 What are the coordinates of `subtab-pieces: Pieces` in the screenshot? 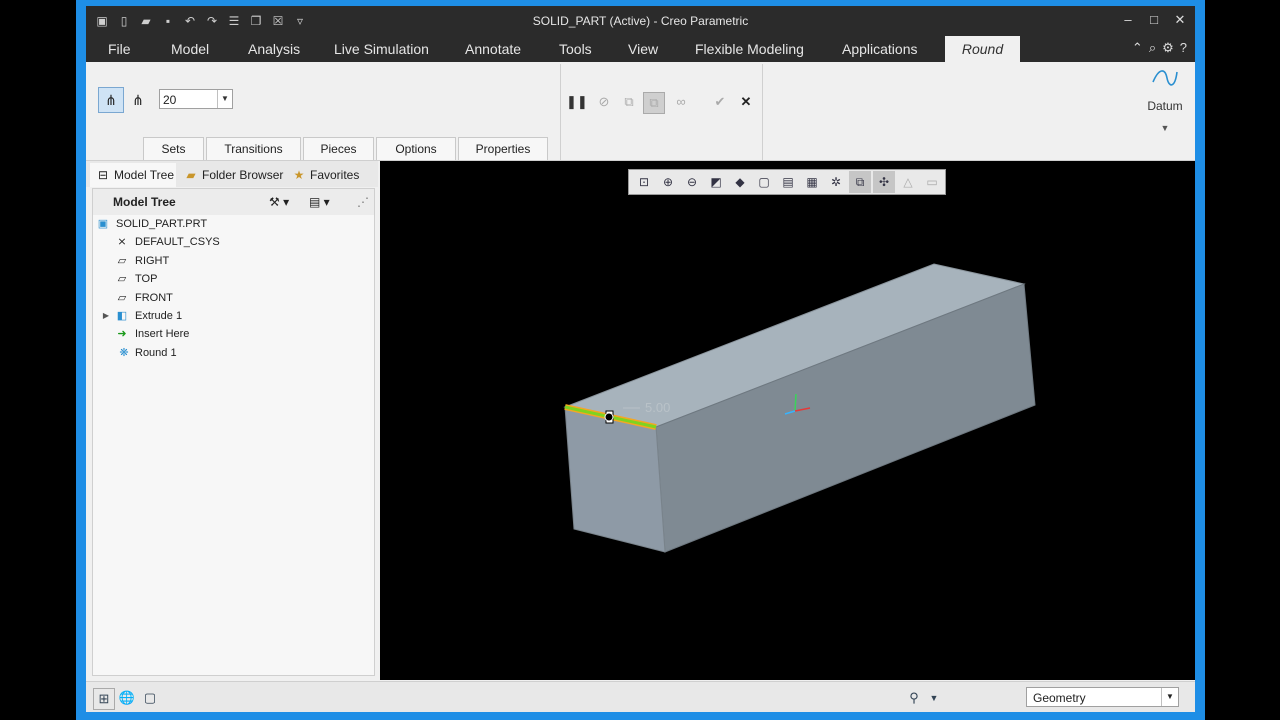 It's located at (338, 148).